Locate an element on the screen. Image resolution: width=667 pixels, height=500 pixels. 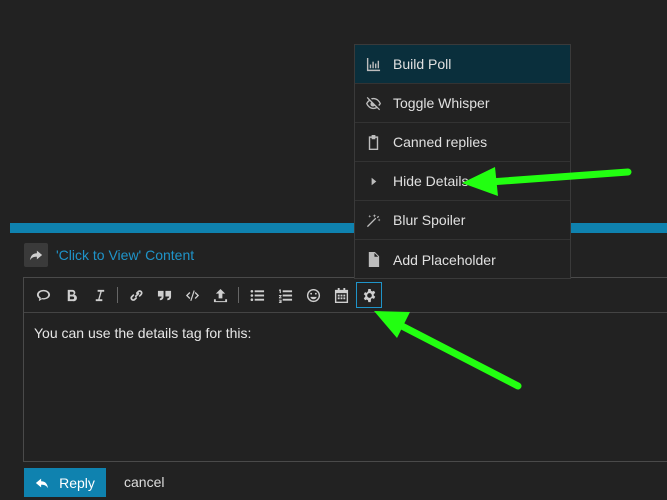
quote-button is located at coordinates (43, 295).